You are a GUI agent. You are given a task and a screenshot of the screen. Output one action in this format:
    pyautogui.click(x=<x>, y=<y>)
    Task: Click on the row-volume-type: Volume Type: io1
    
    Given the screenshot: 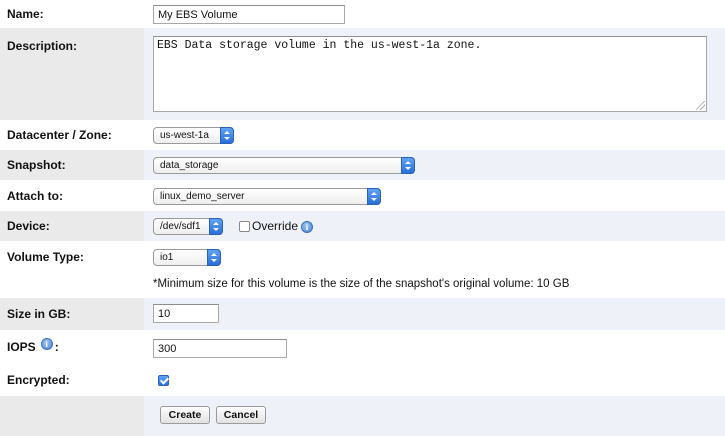 What is the action you would take?
    pyautogui.click(x=362, y=257)
    